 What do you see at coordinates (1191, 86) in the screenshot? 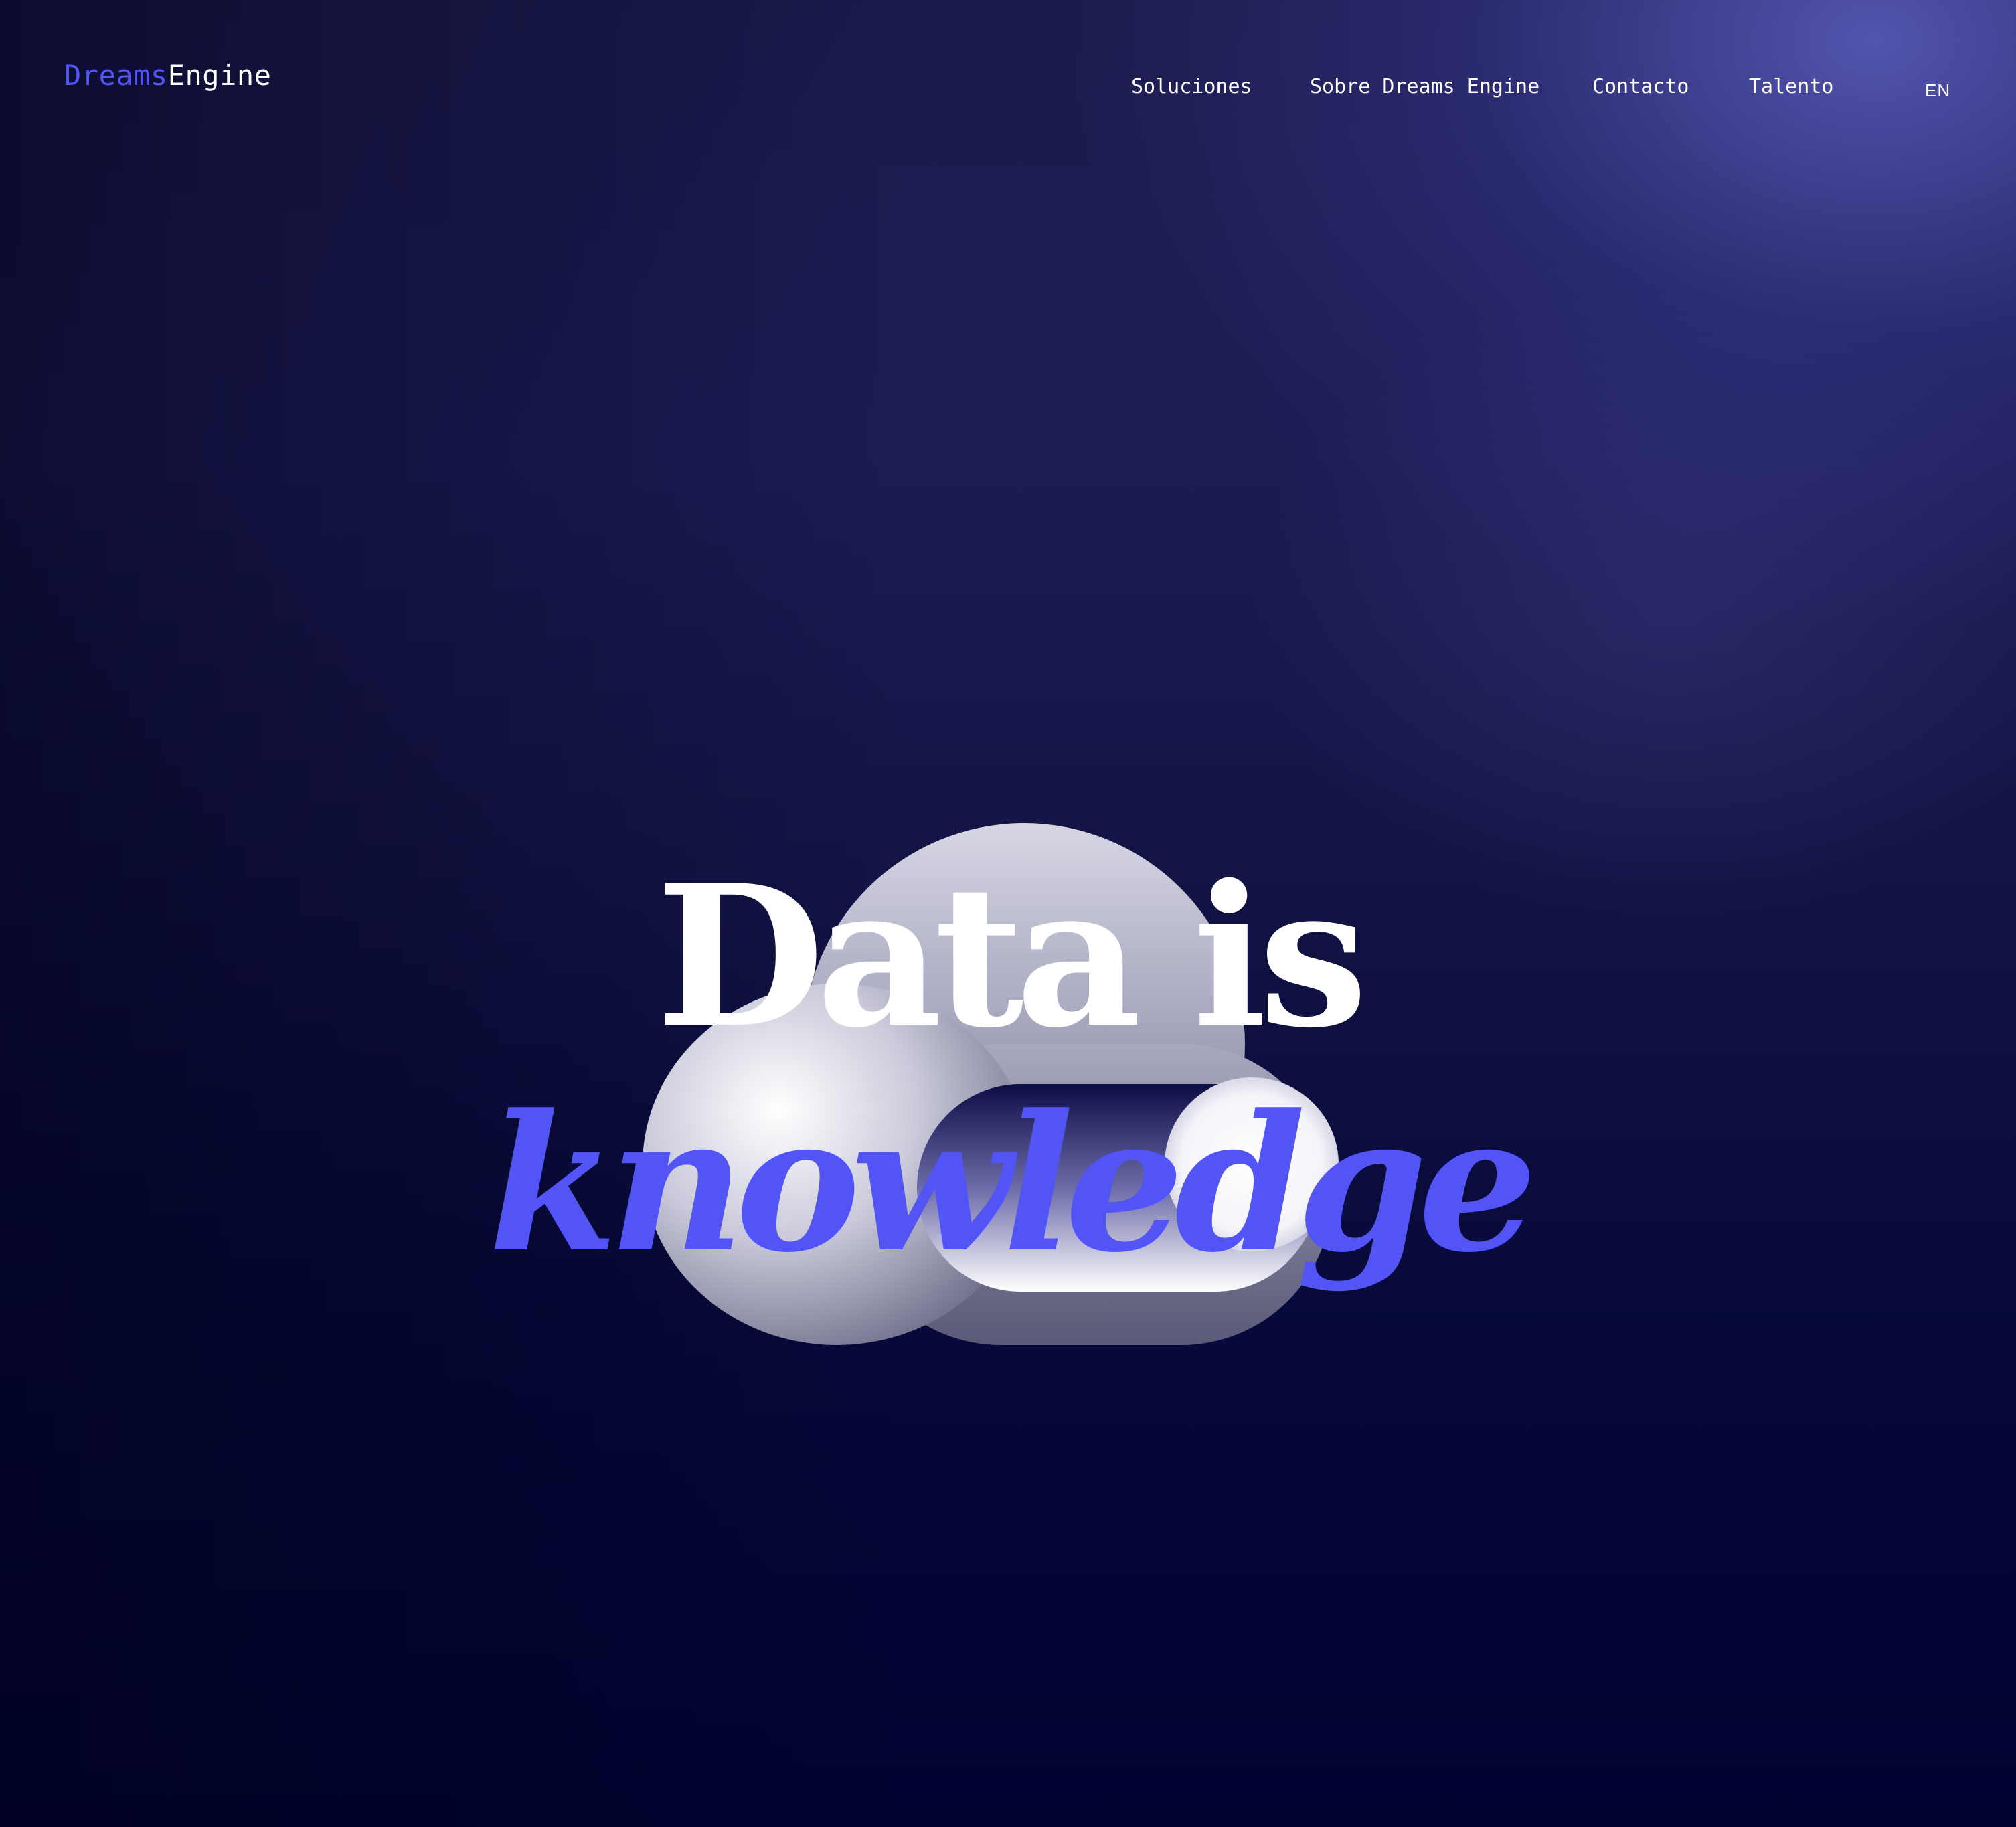
I see `nav-link-soluciones: Soluciones` at bounding box center [1191, 86].